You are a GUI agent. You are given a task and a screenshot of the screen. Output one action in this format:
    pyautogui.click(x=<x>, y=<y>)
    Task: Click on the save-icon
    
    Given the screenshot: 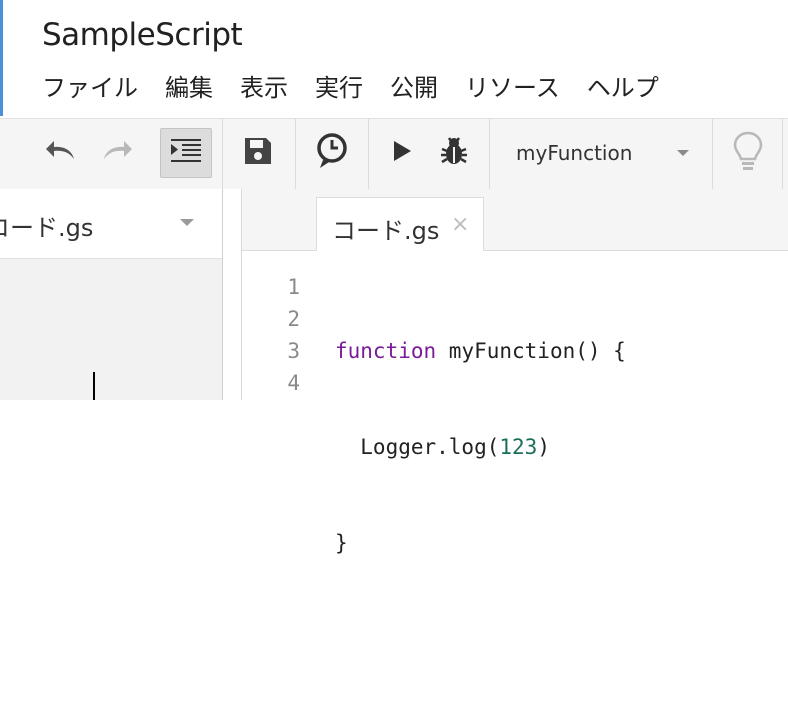 What is the action you would take?
    pyautogui.click(x=258, y=153)
    